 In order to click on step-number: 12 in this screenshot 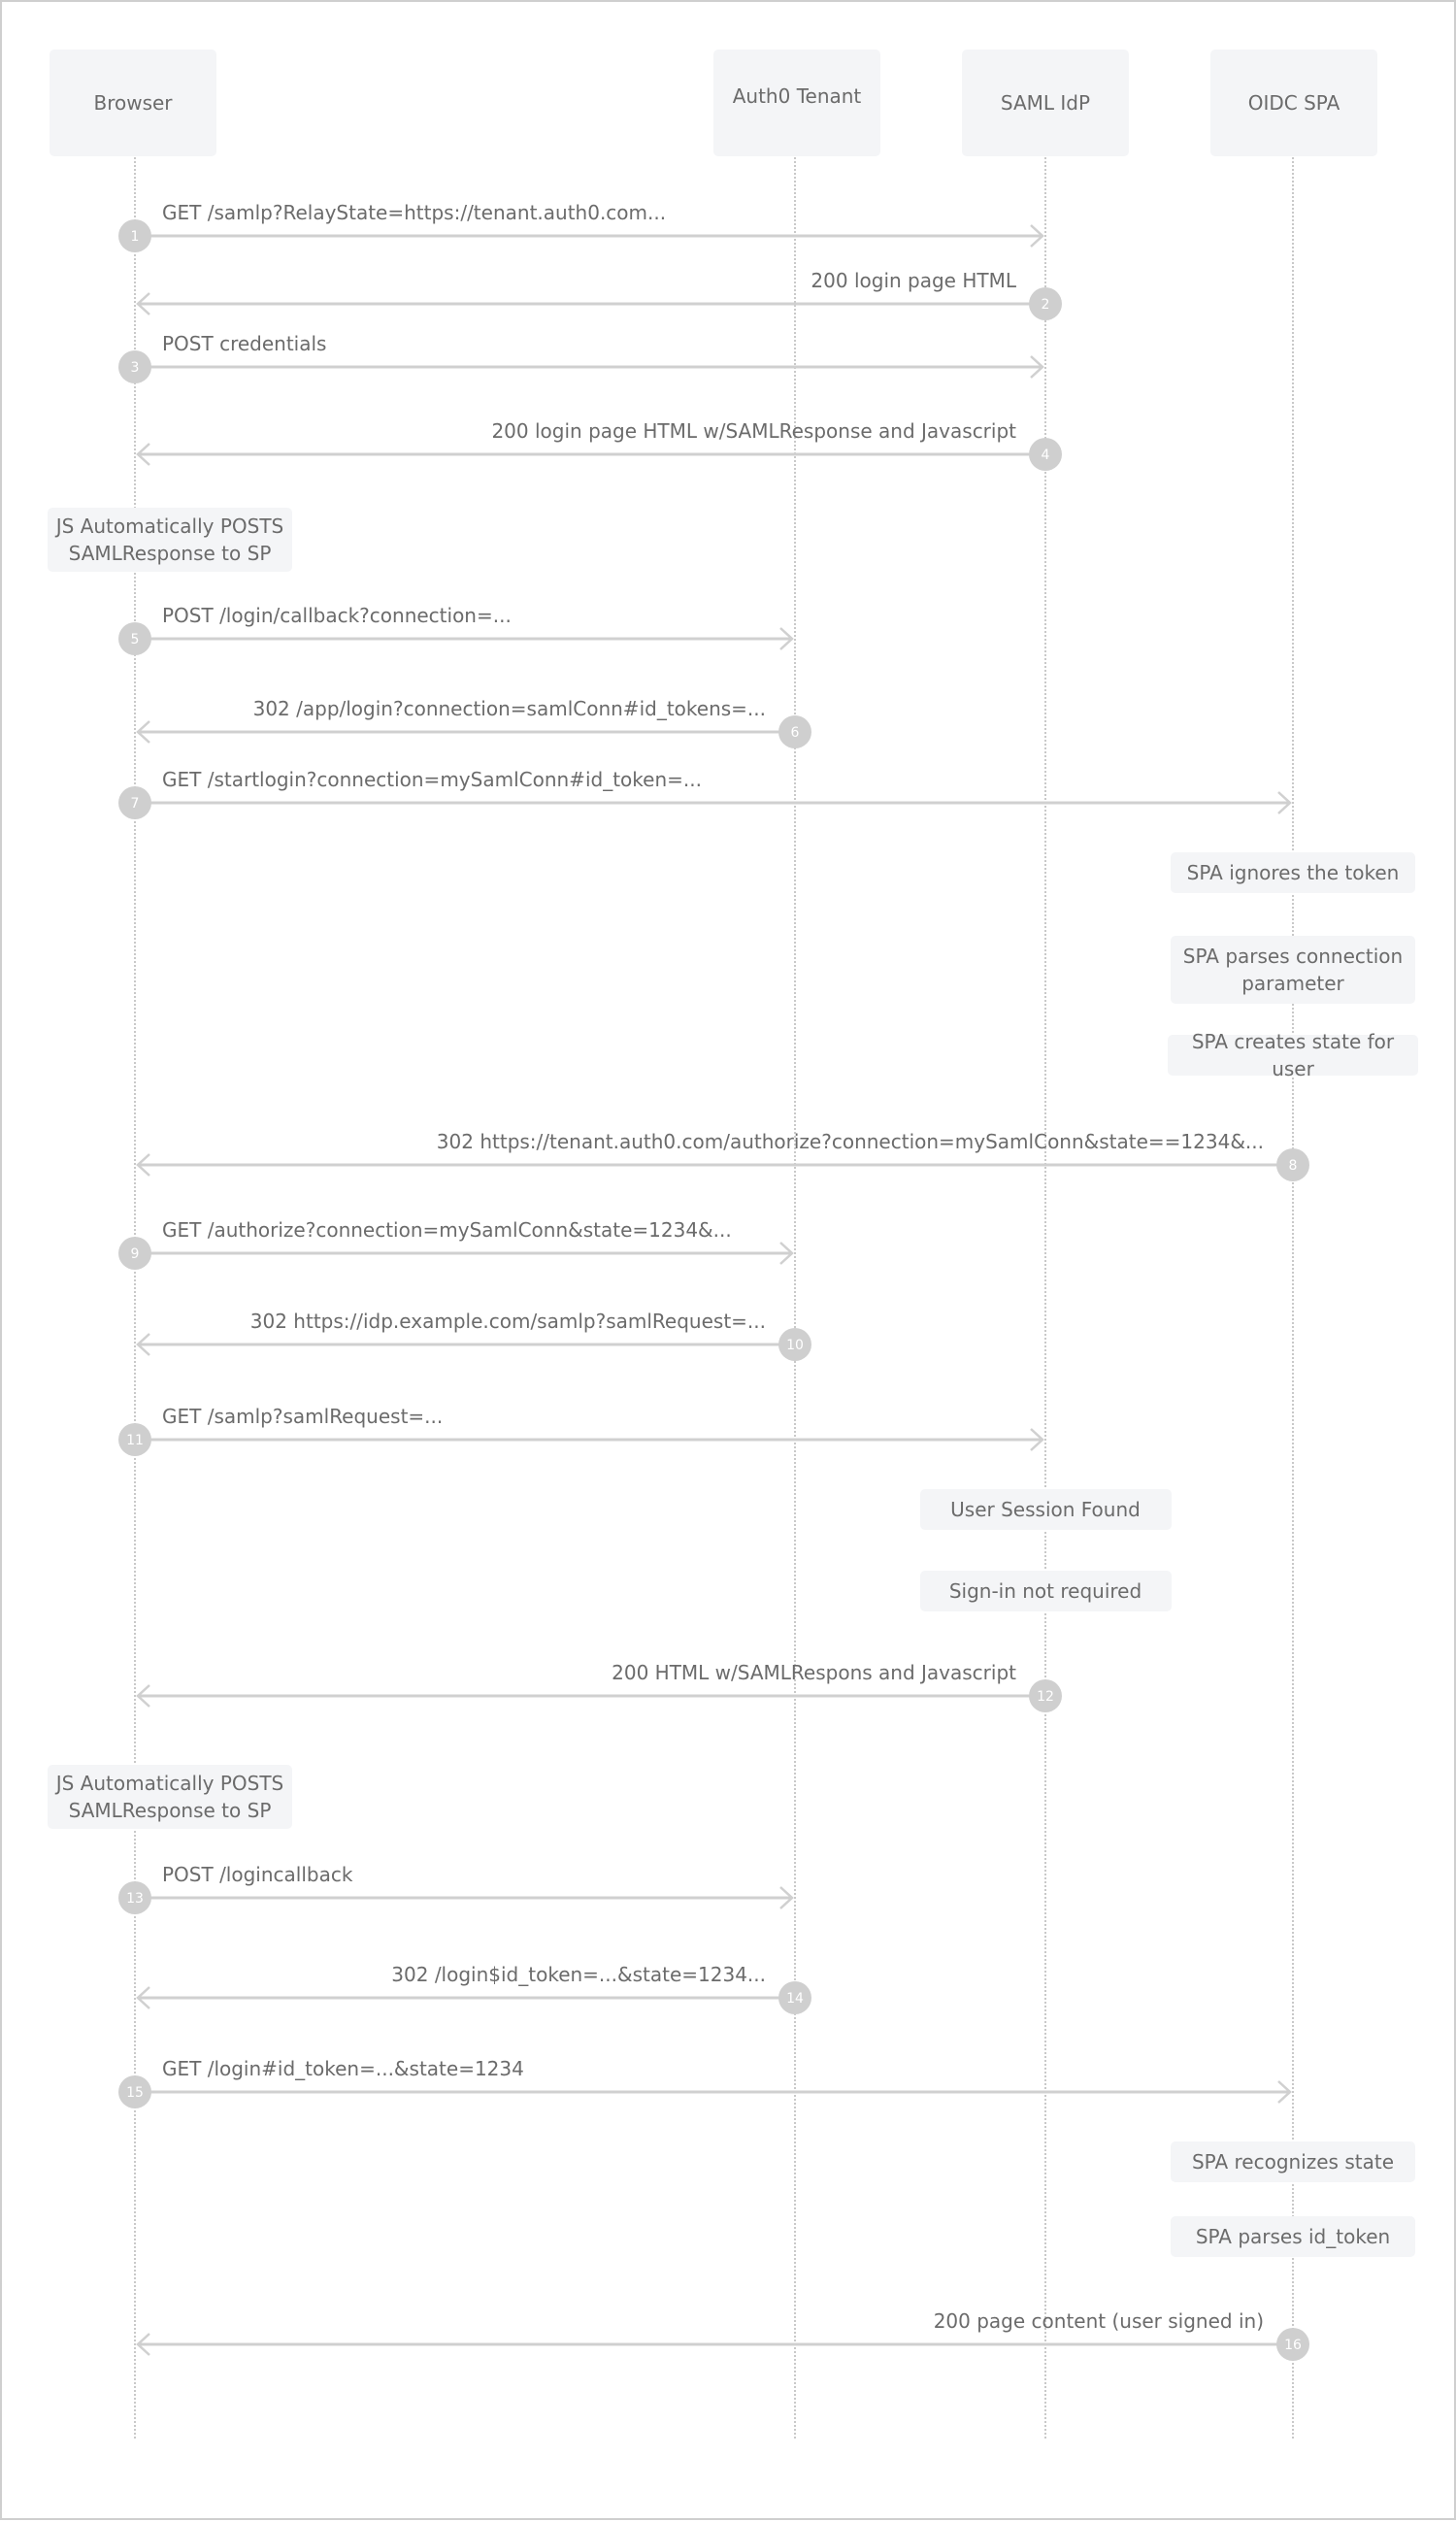, I will do `click(1045, 1697)`.